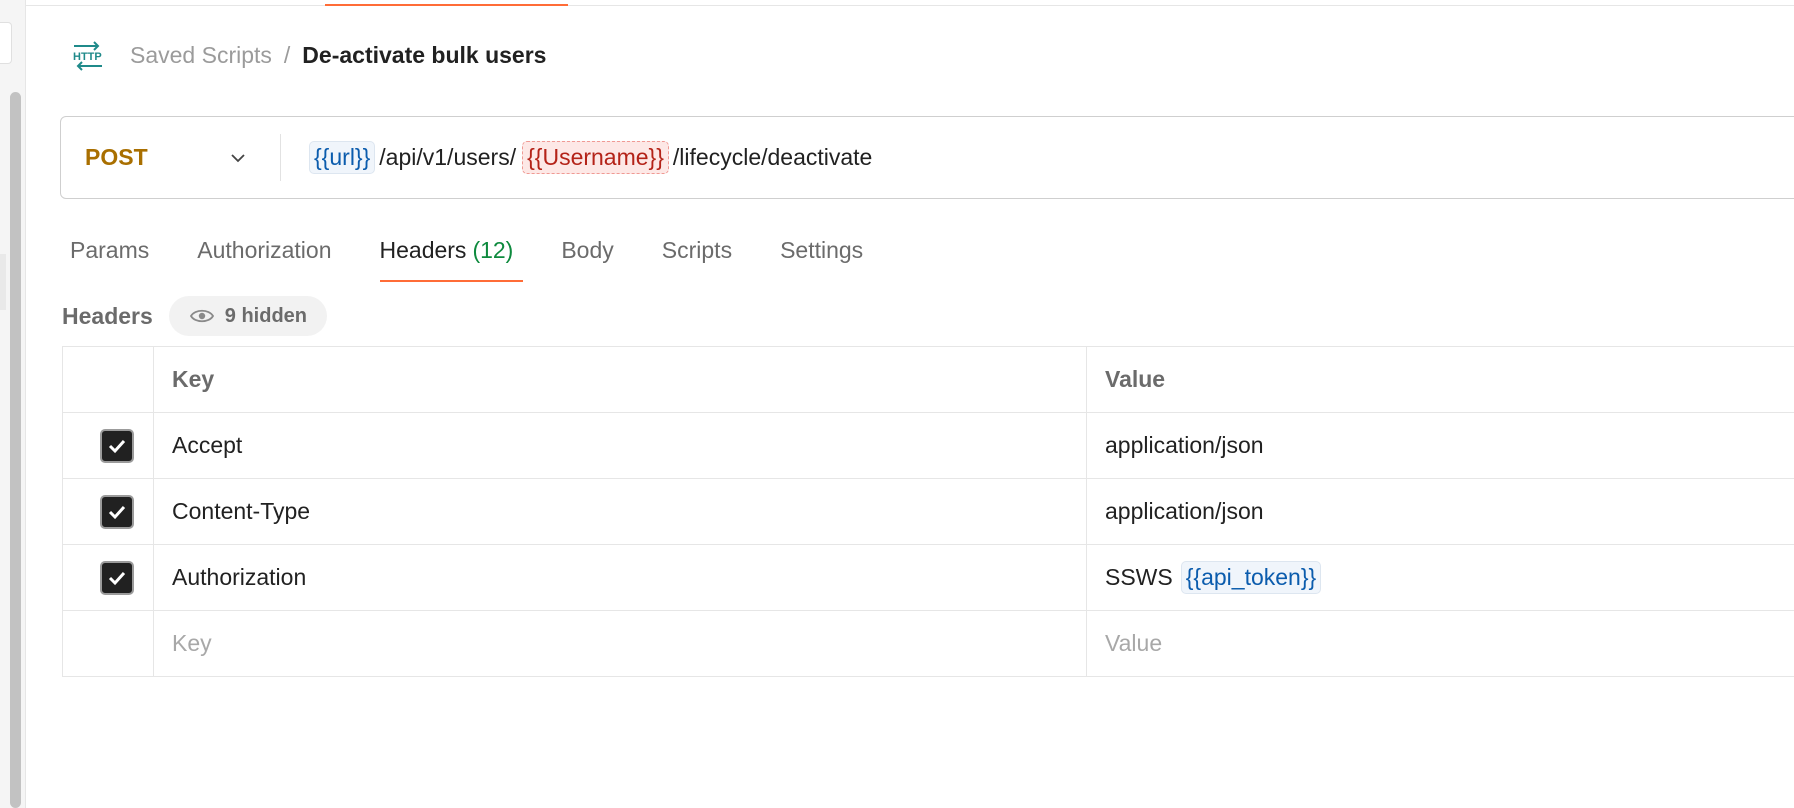  I want to click on tab-label: Body, so click(587, 250).